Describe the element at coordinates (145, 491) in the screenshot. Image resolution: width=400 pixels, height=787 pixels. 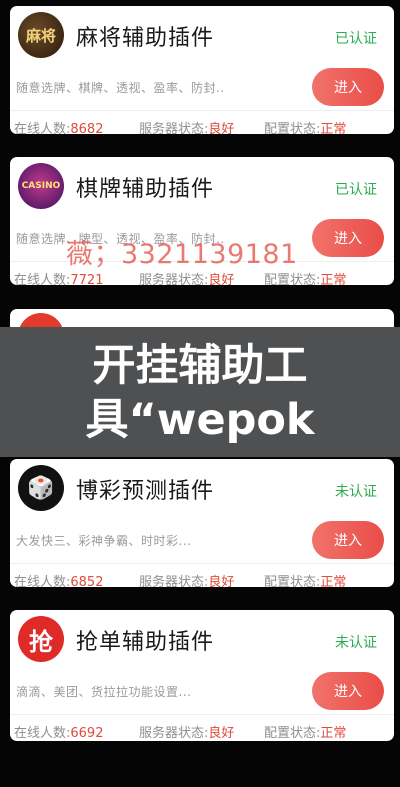
I see `plugin-title: 博彩预测插件` at that location.